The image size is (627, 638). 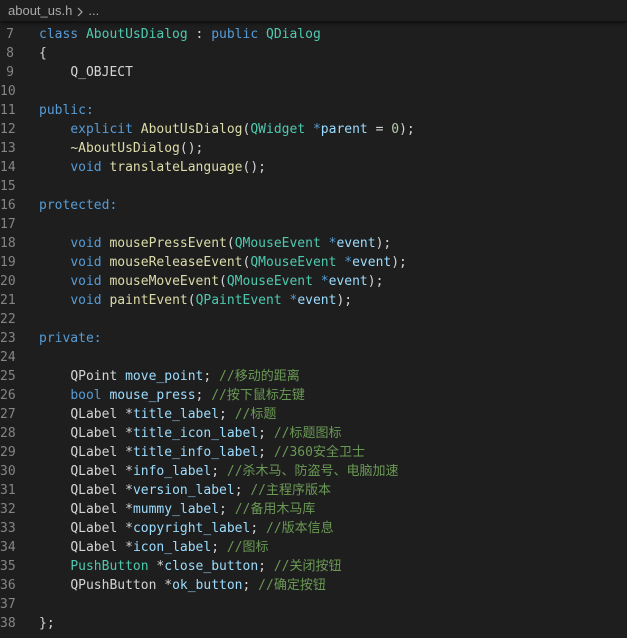 I want to click on line-number: 15, so click(x=8, y=186).